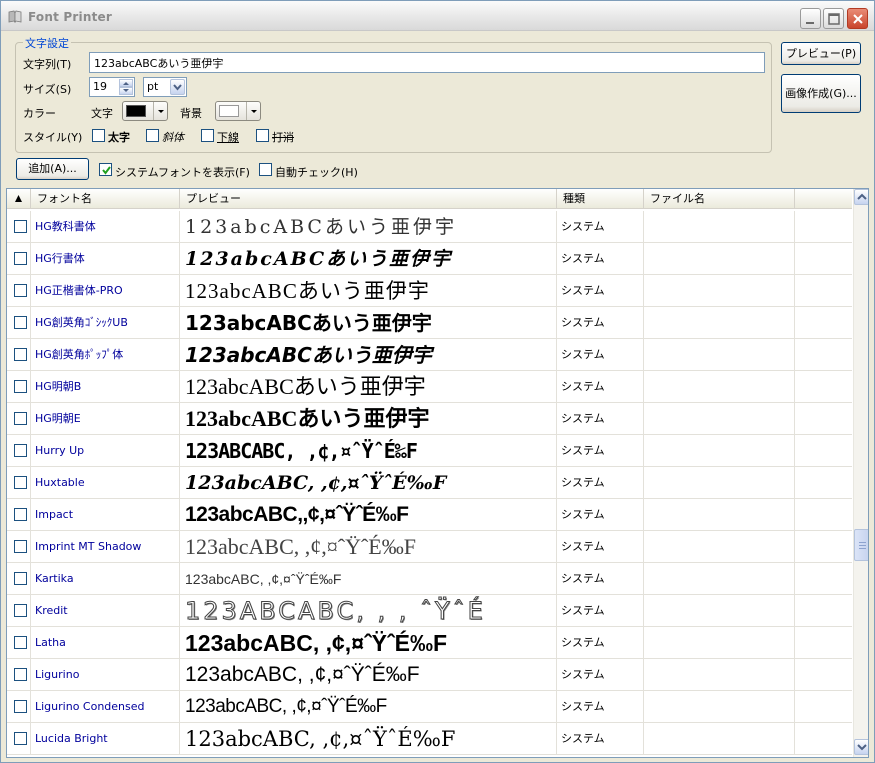  I want to click on row-font-name: Ligurino Condensed, so click(105, 707).